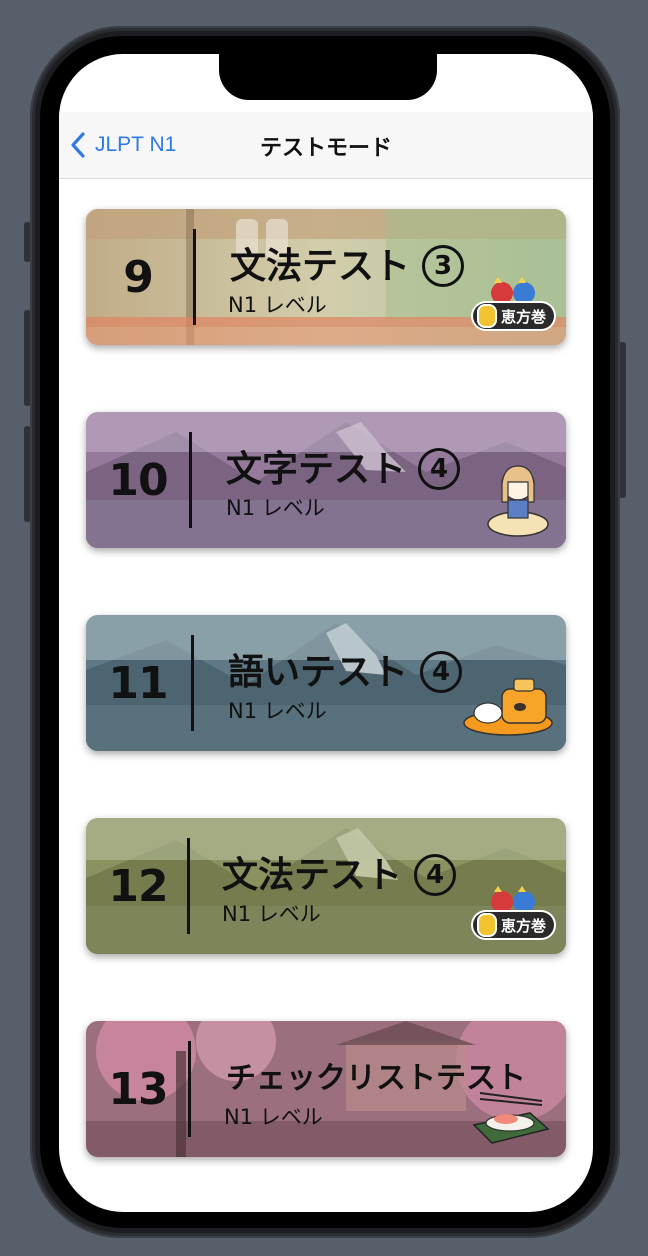  I want to click on test-title: 文法テスト 4, so click(339, 872).